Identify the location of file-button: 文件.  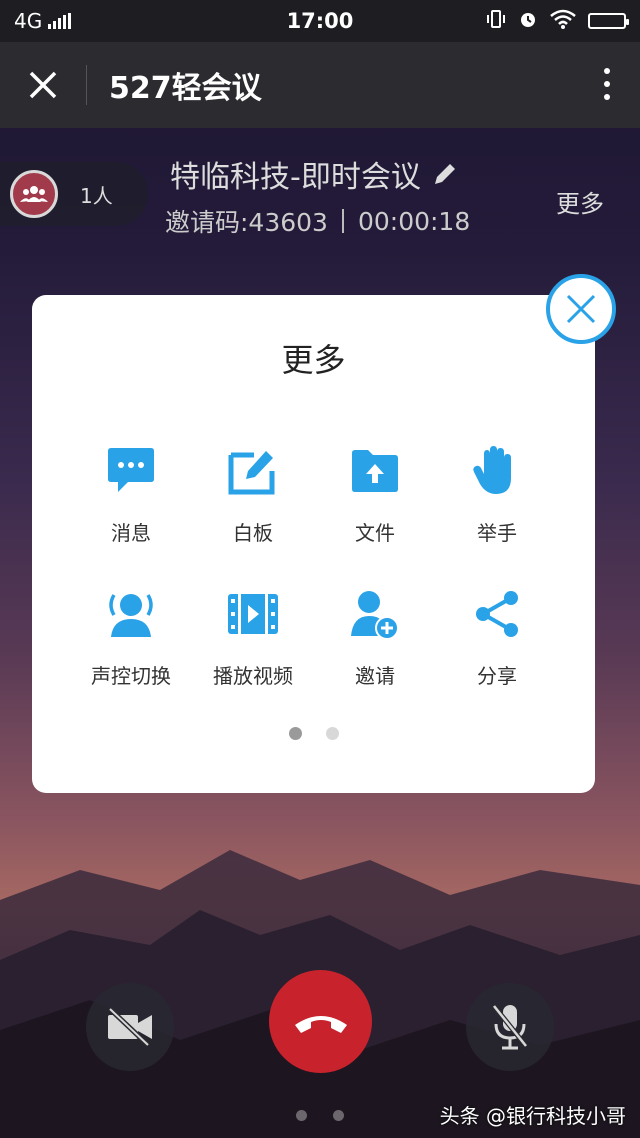
(375, 494).